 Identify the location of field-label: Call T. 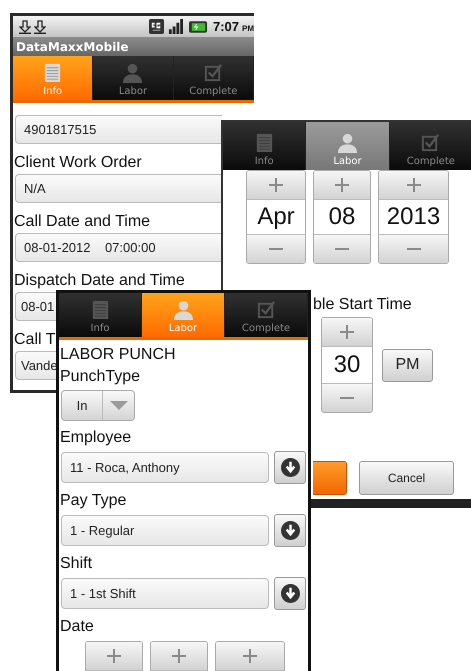
(35, 340).